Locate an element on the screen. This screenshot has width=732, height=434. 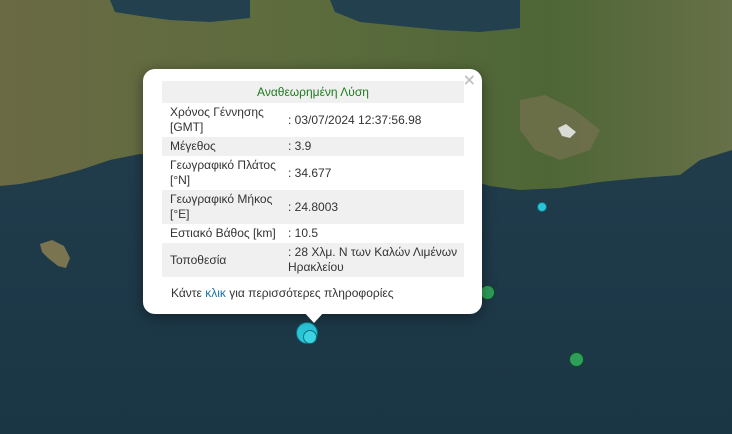
popup-tip is located at coordinates (314, 317).